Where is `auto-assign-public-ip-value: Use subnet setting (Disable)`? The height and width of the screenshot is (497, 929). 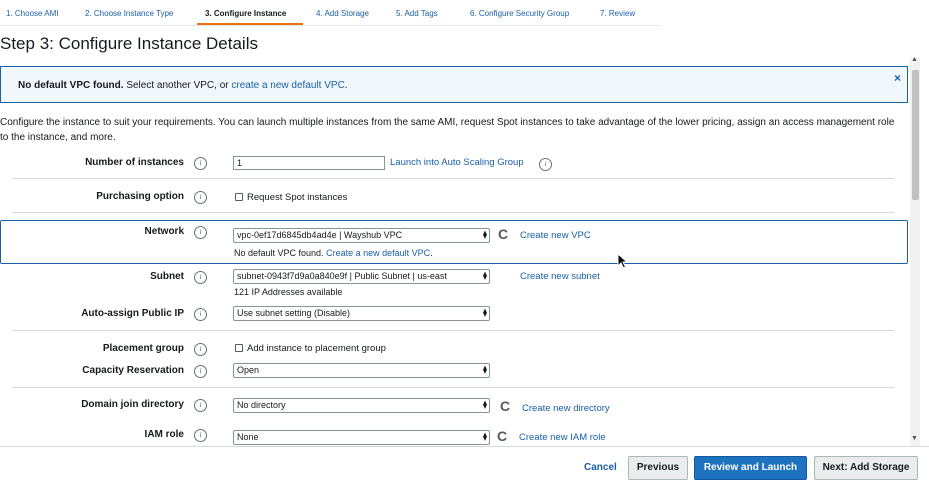
auto-assign-public-ip-value: Use subnet setting (Disable) is located at coordinates (294, 313).